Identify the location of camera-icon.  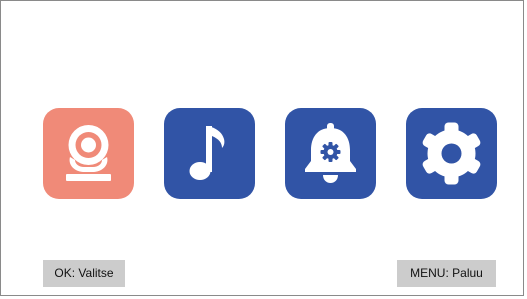
(88, 153).